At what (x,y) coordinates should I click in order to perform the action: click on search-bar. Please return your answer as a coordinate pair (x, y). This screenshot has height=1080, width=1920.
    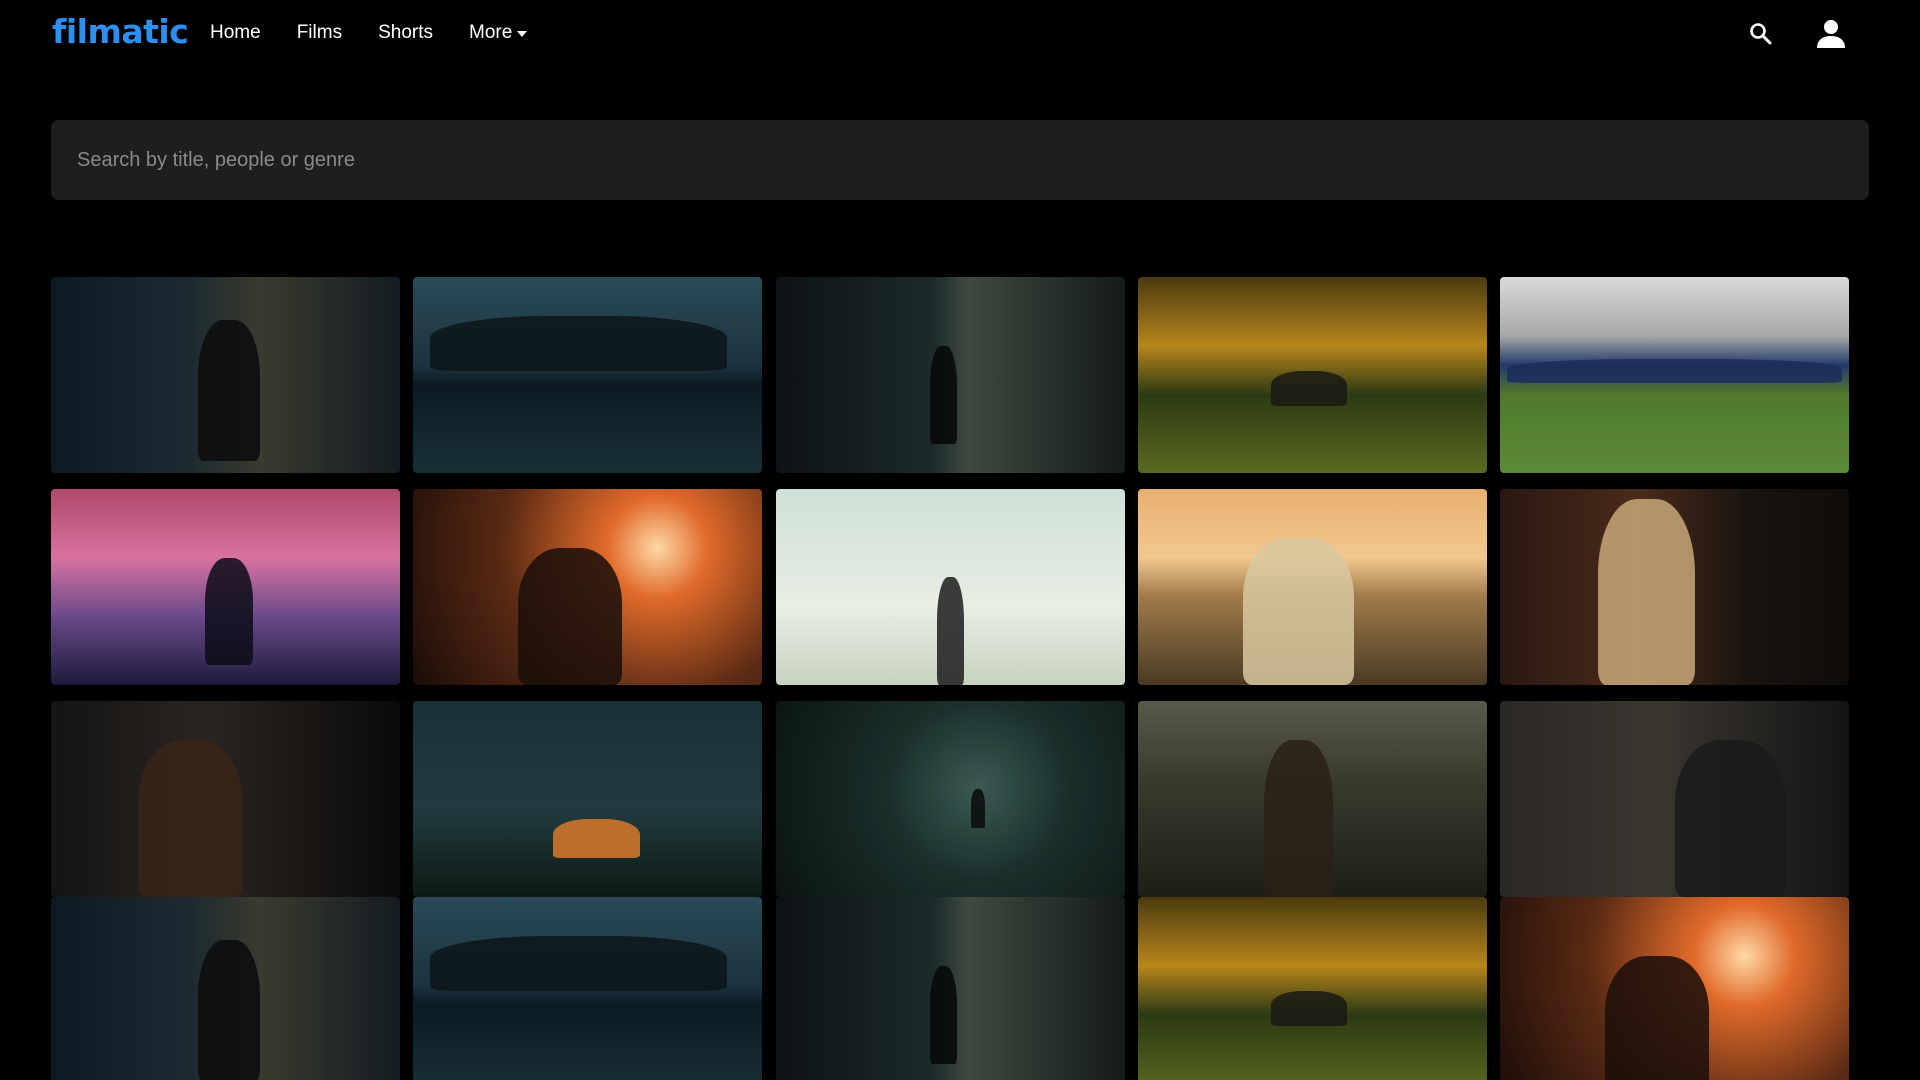
    Looking at the image, I should click on (960, 160).